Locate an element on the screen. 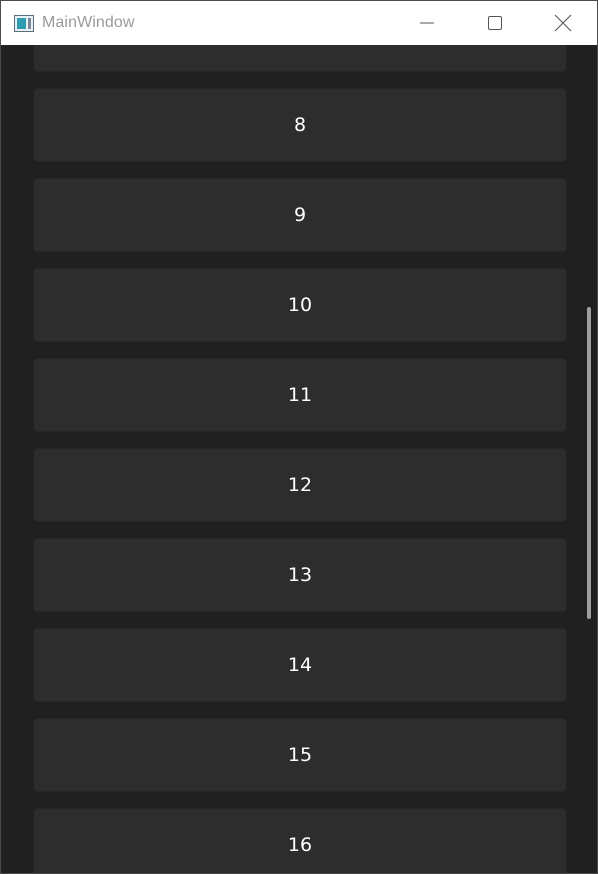 The height and width of the screenshot is (874, 598). list-item-button: 15 is located at coordinates (300, 755).